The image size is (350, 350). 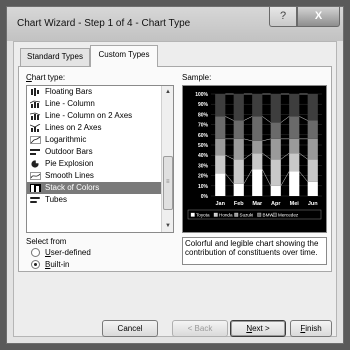 I want to click on finish-button: Finish, so click(x=311, y=328).